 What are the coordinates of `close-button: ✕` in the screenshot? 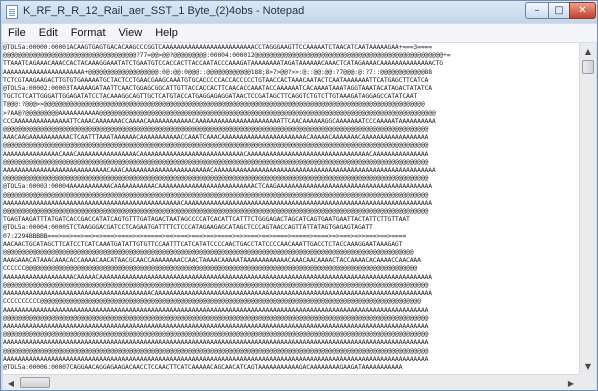 It's located at (582, 10).